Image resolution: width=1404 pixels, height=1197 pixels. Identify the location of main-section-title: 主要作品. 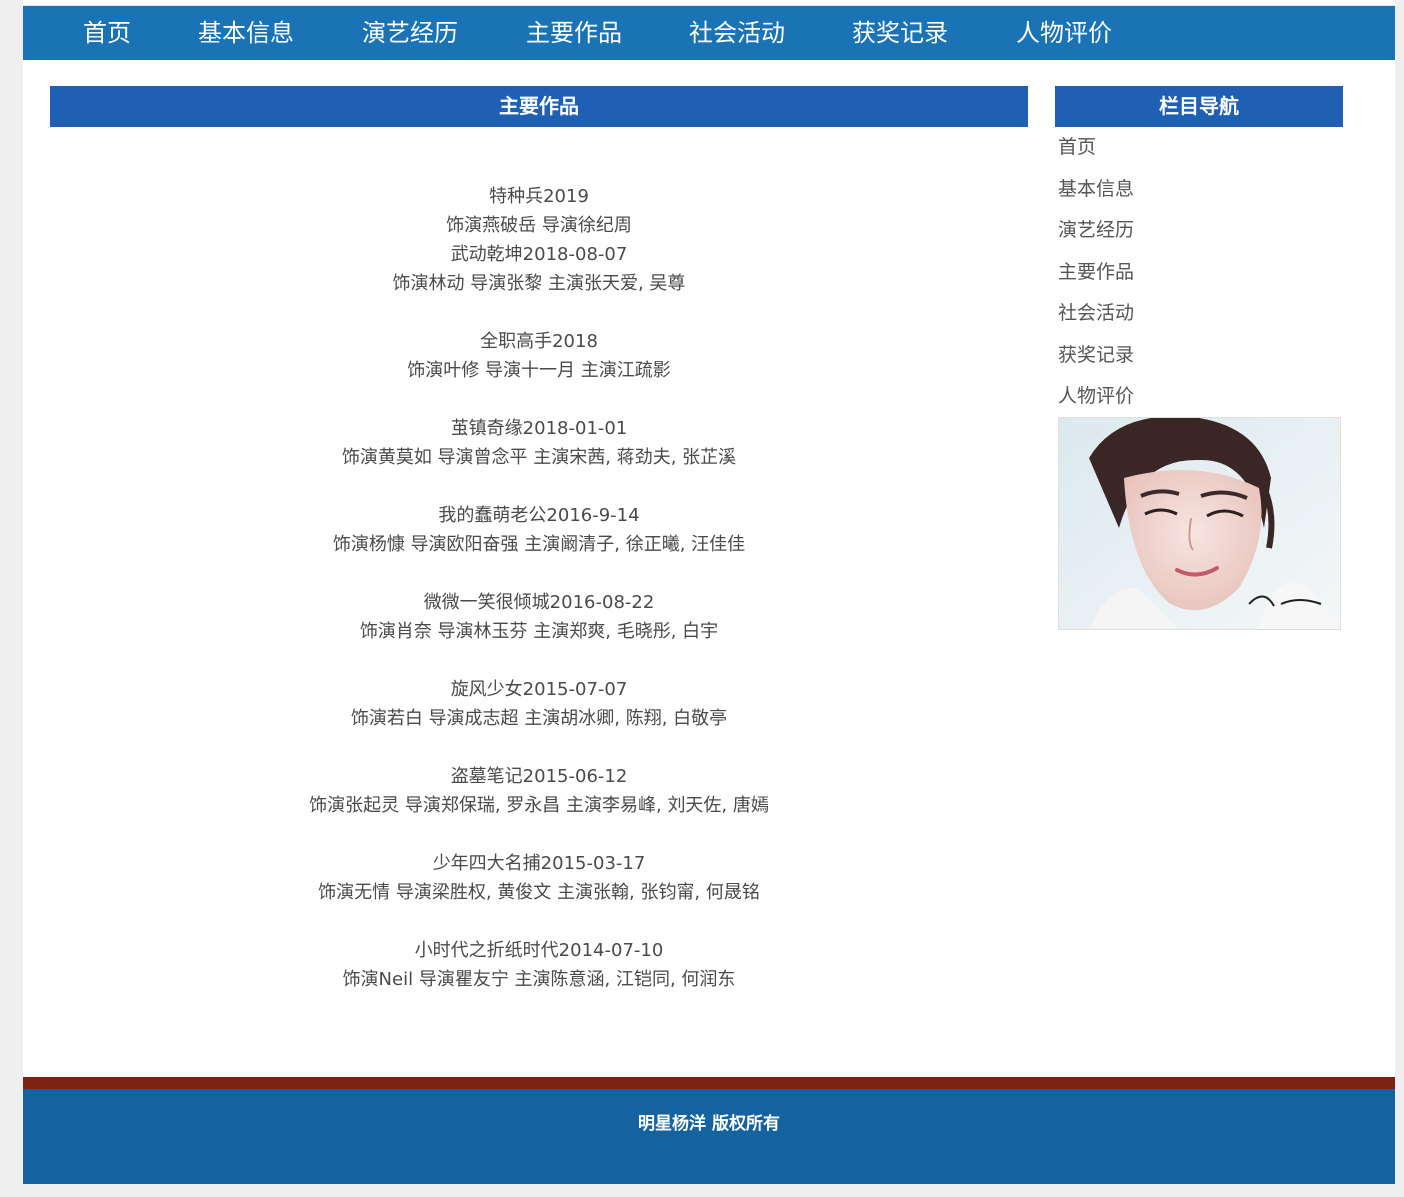
(539, 106).